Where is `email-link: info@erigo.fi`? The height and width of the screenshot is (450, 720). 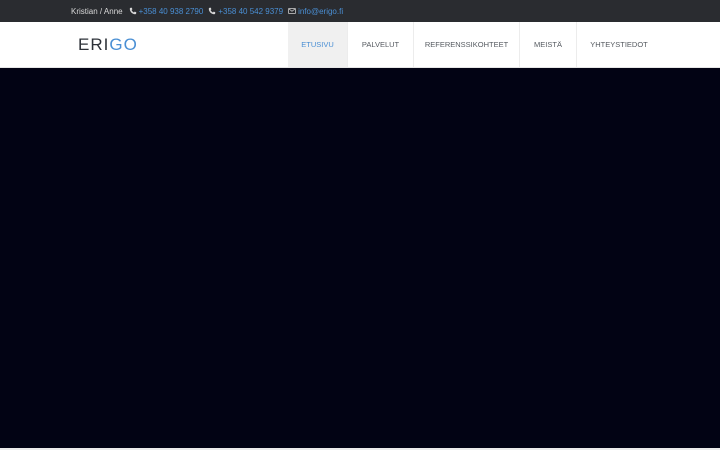 email-link: info@erigo.fi is located at coordinates (315, 11).